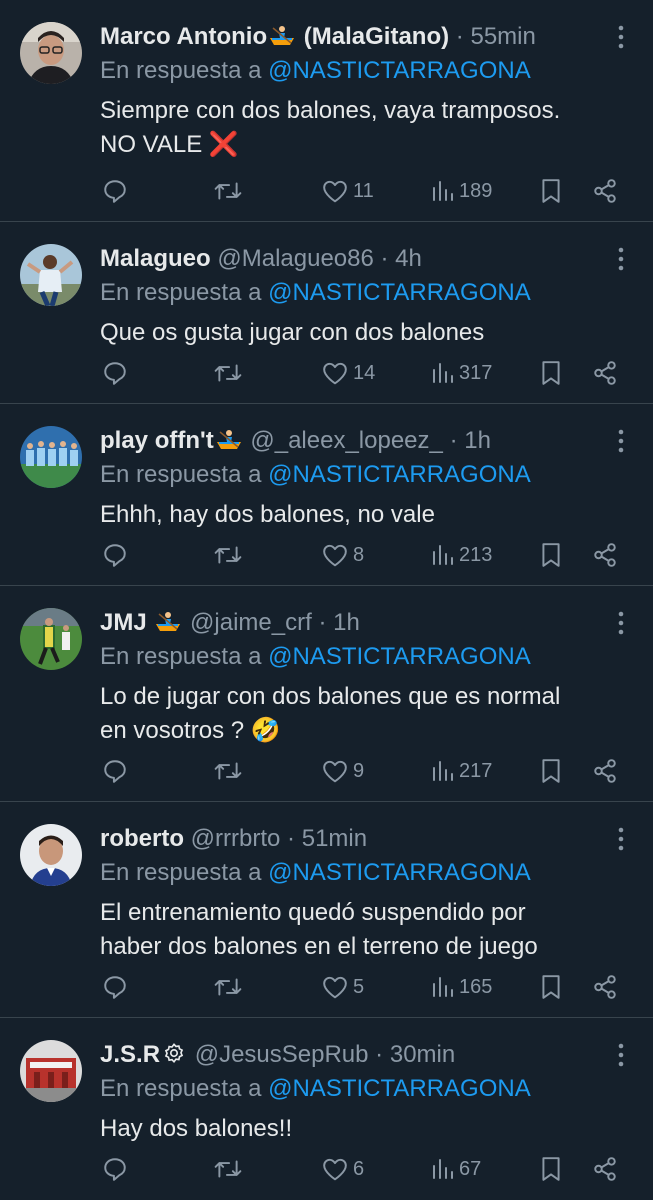 The width and height of the screenshot is (653, 1200). Describe the element at coordinates (295, 258) in the screenshot. I see `user-handle: @Malagueo86` at that location.